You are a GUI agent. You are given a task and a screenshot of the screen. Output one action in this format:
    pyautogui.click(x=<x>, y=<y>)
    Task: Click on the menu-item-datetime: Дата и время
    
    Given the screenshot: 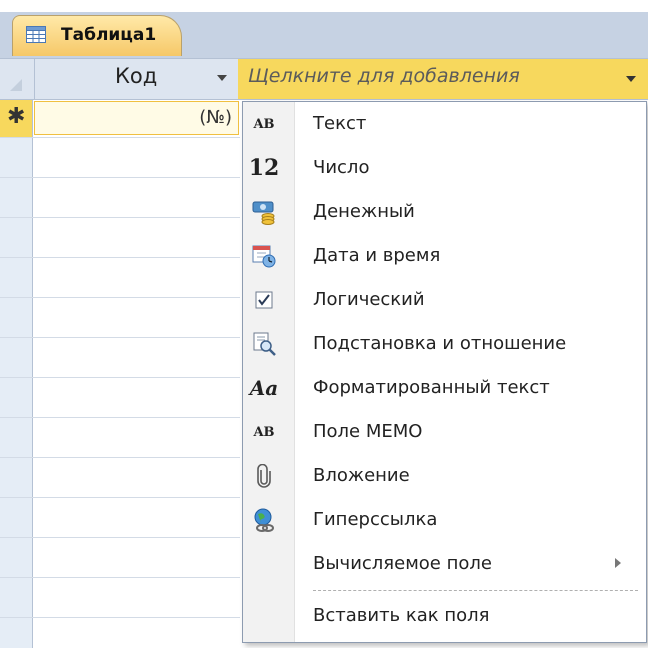 What is the action you would take?
    pyautogui.click(x=444, y=256)
    